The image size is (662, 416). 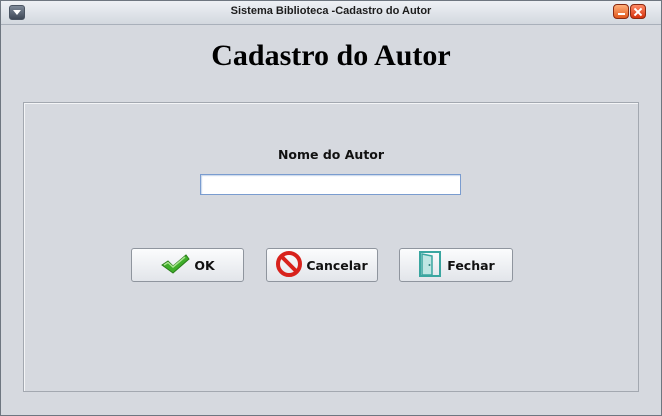 I want to click on ok-button: OK, so click(x=187, y=265).